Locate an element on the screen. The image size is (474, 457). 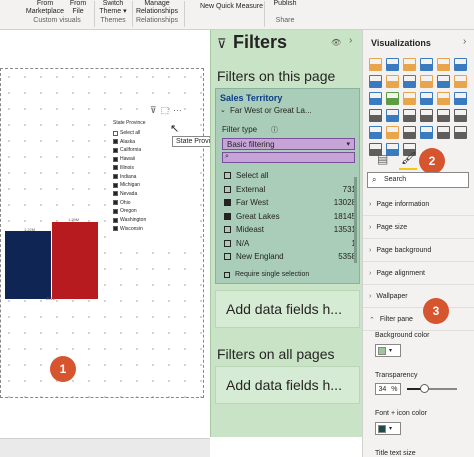
bar-2016-blue is located at coordinates (28, 265).